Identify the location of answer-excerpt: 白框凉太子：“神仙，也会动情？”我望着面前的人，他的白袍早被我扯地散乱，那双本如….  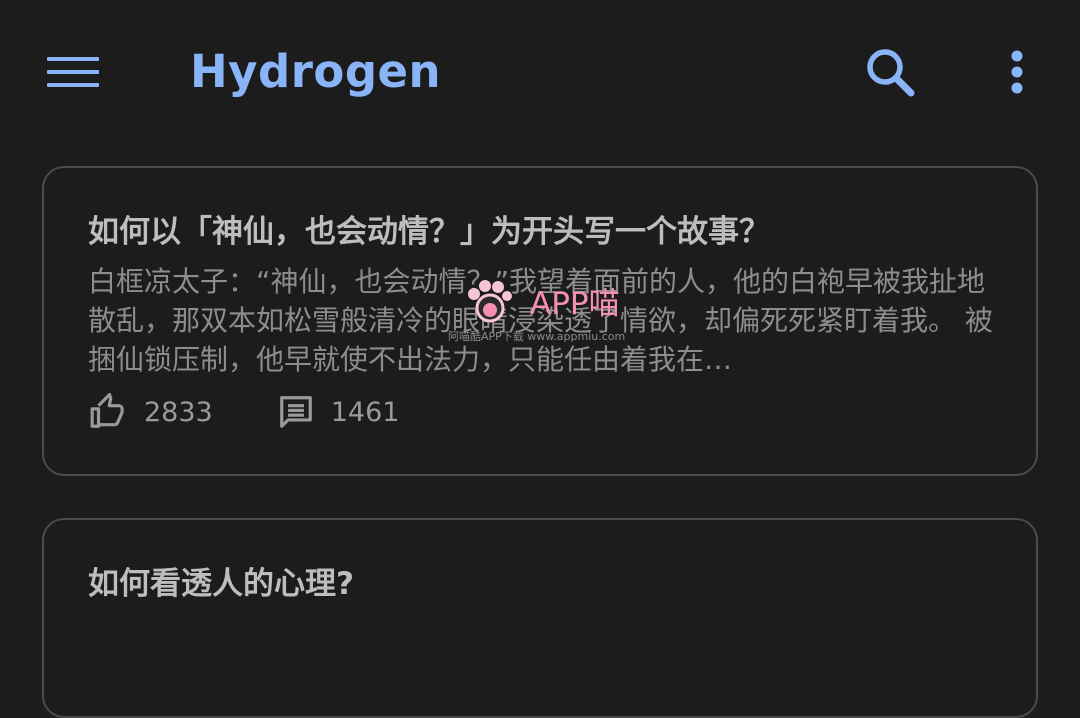
(540, 320).